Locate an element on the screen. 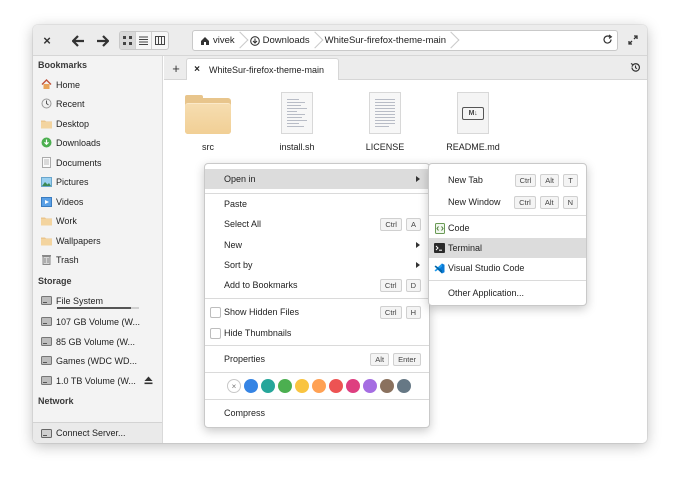 This screenshot has height=485, width=680. sidebar-item-videos: Videos is located at coordinates (100, 201).